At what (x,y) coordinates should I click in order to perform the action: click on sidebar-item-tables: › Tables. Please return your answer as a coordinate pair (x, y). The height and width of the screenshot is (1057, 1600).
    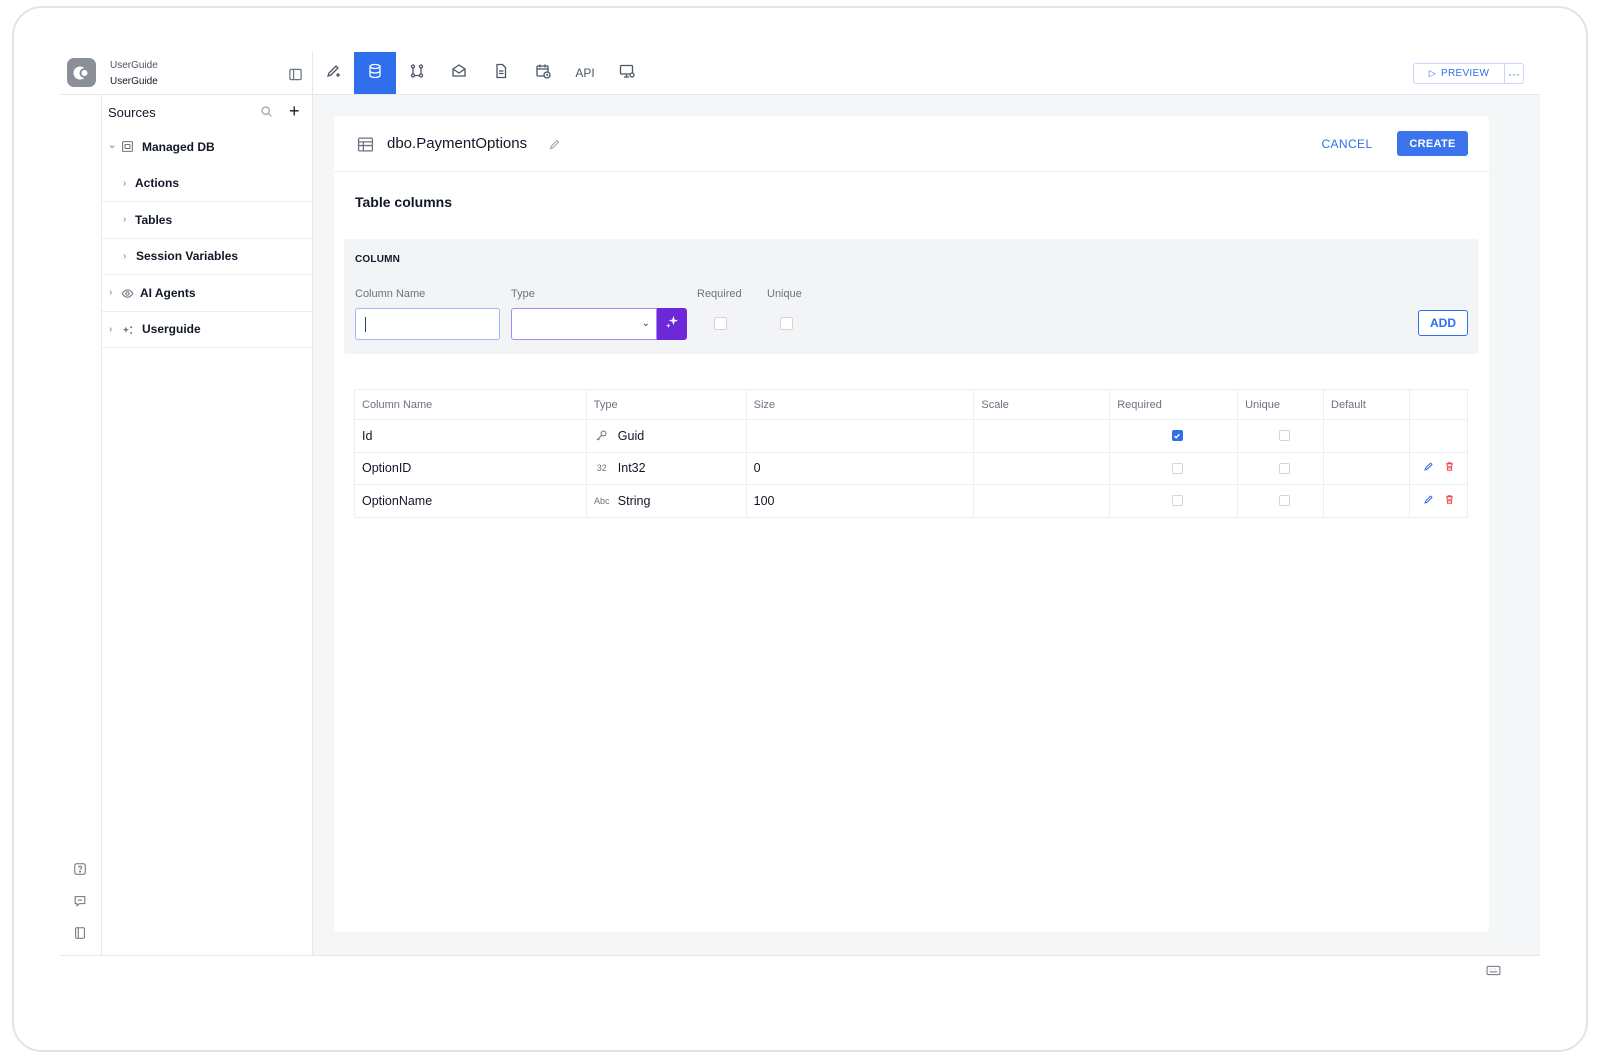
    Looking at the image, I should click on (207, 220).